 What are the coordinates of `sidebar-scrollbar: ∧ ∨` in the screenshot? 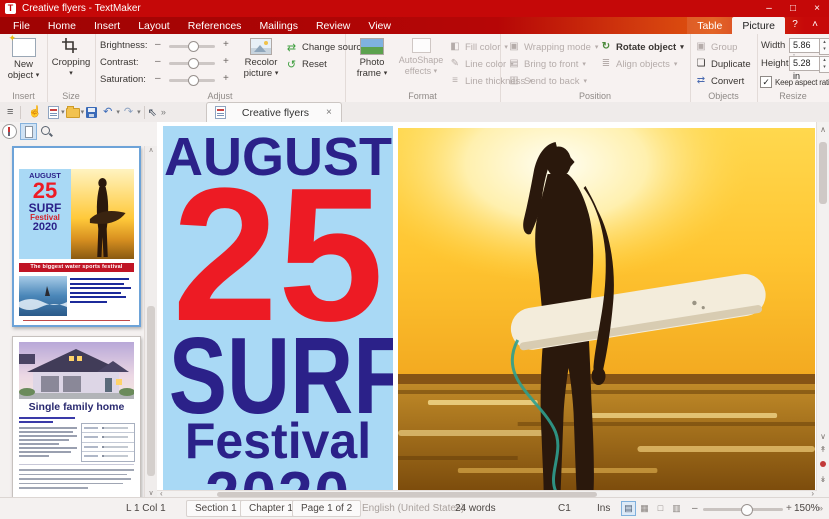 It's located at (150, 322).